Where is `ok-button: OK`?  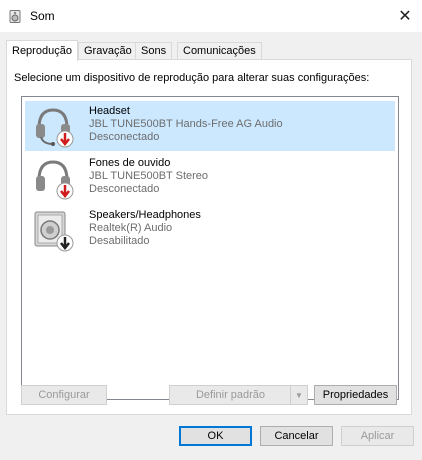 ok-button: OK is located at coordinates (215, 436).